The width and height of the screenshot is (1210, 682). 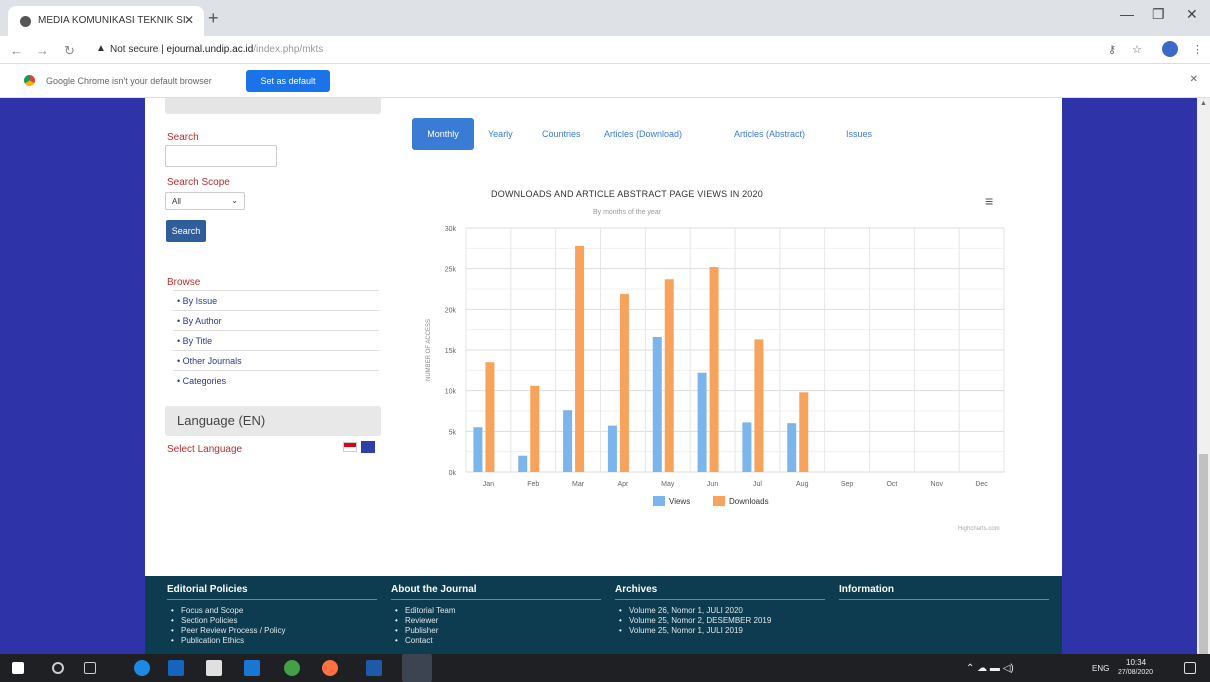 What do you see at coordinates (205, 201) in the screenshot?
I see `search-scope-select: All ⌄` at bounding box center [205, 201].